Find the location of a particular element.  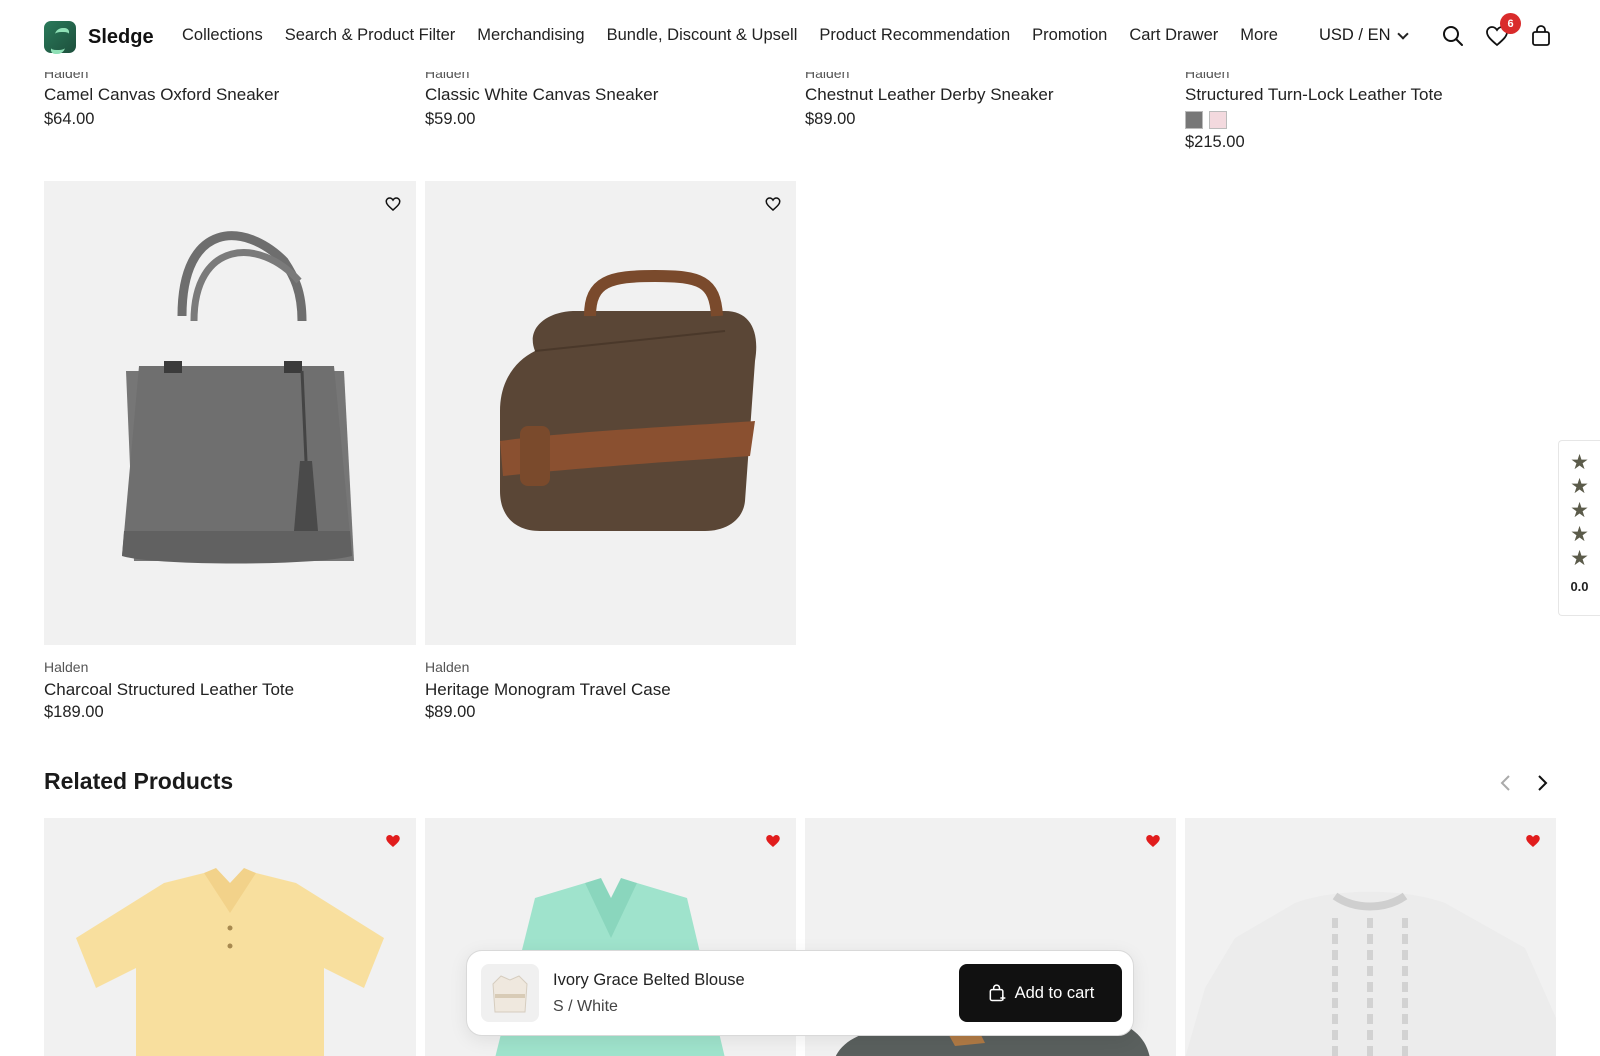

nav-bundle: Bundle, Discount & Upsell is located at coordinates (702, 35).